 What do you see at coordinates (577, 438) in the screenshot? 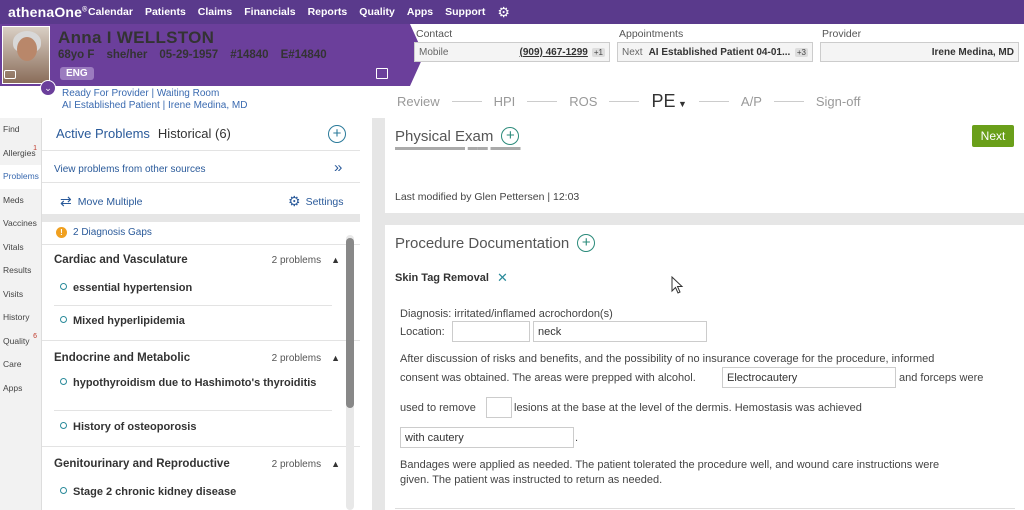
I see `period-text: .` at bounding box center [577, 438].